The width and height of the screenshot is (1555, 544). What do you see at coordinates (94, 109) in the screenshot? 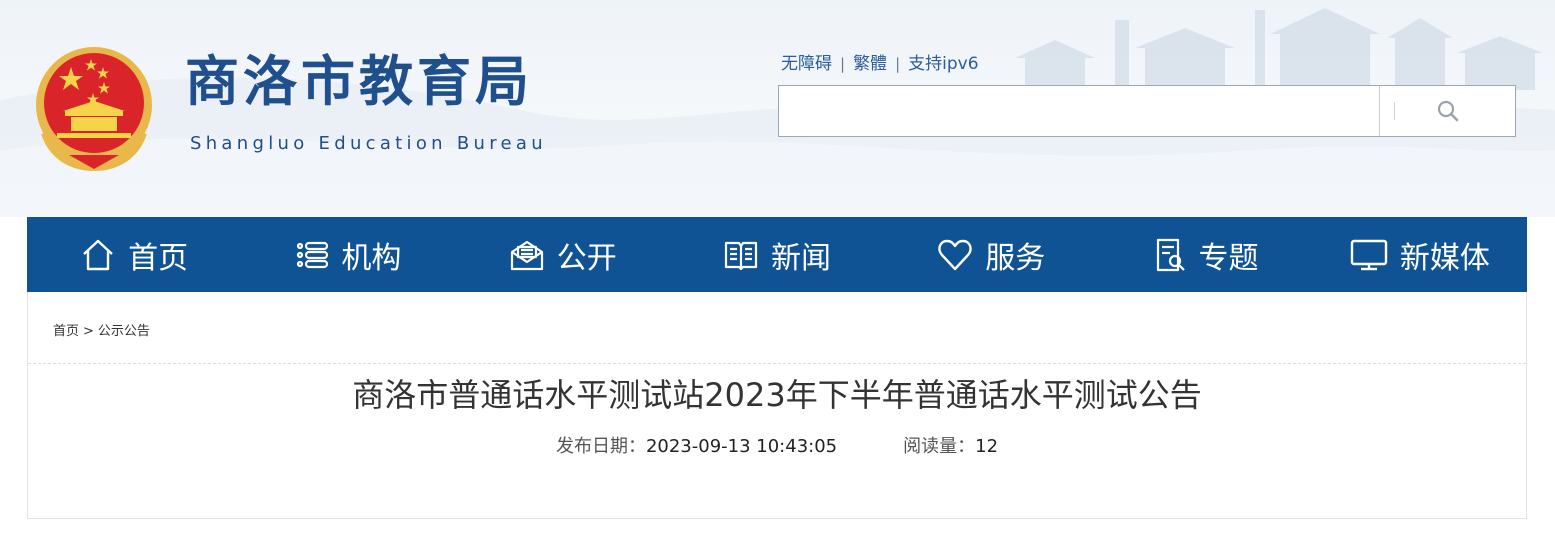
I see `national-emblem-icon` at bounding box center [94, 109].